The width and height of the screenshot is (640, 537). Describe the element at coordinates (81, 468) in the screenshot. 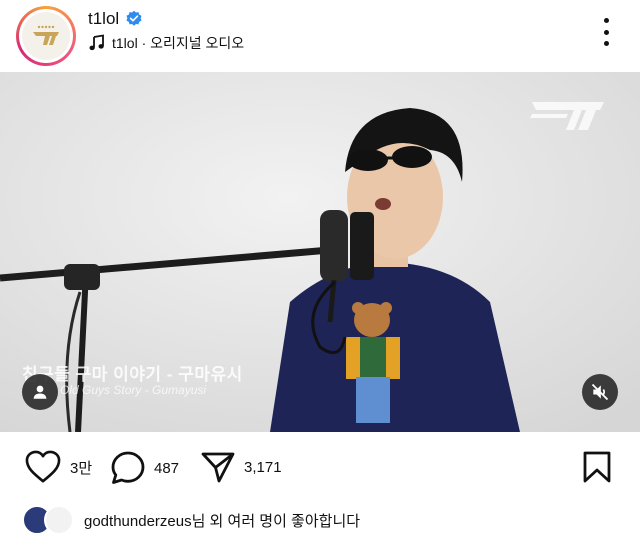

I see `like-count: 3만` at that location.